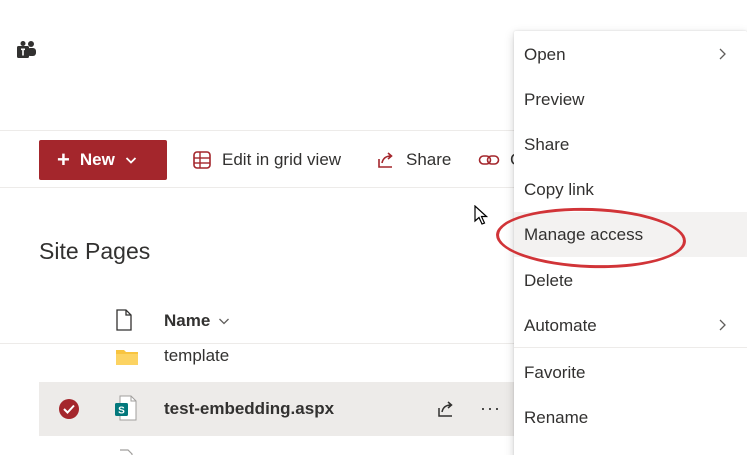  I want to click on menu-item-automate: Automate, so click(630, 325).